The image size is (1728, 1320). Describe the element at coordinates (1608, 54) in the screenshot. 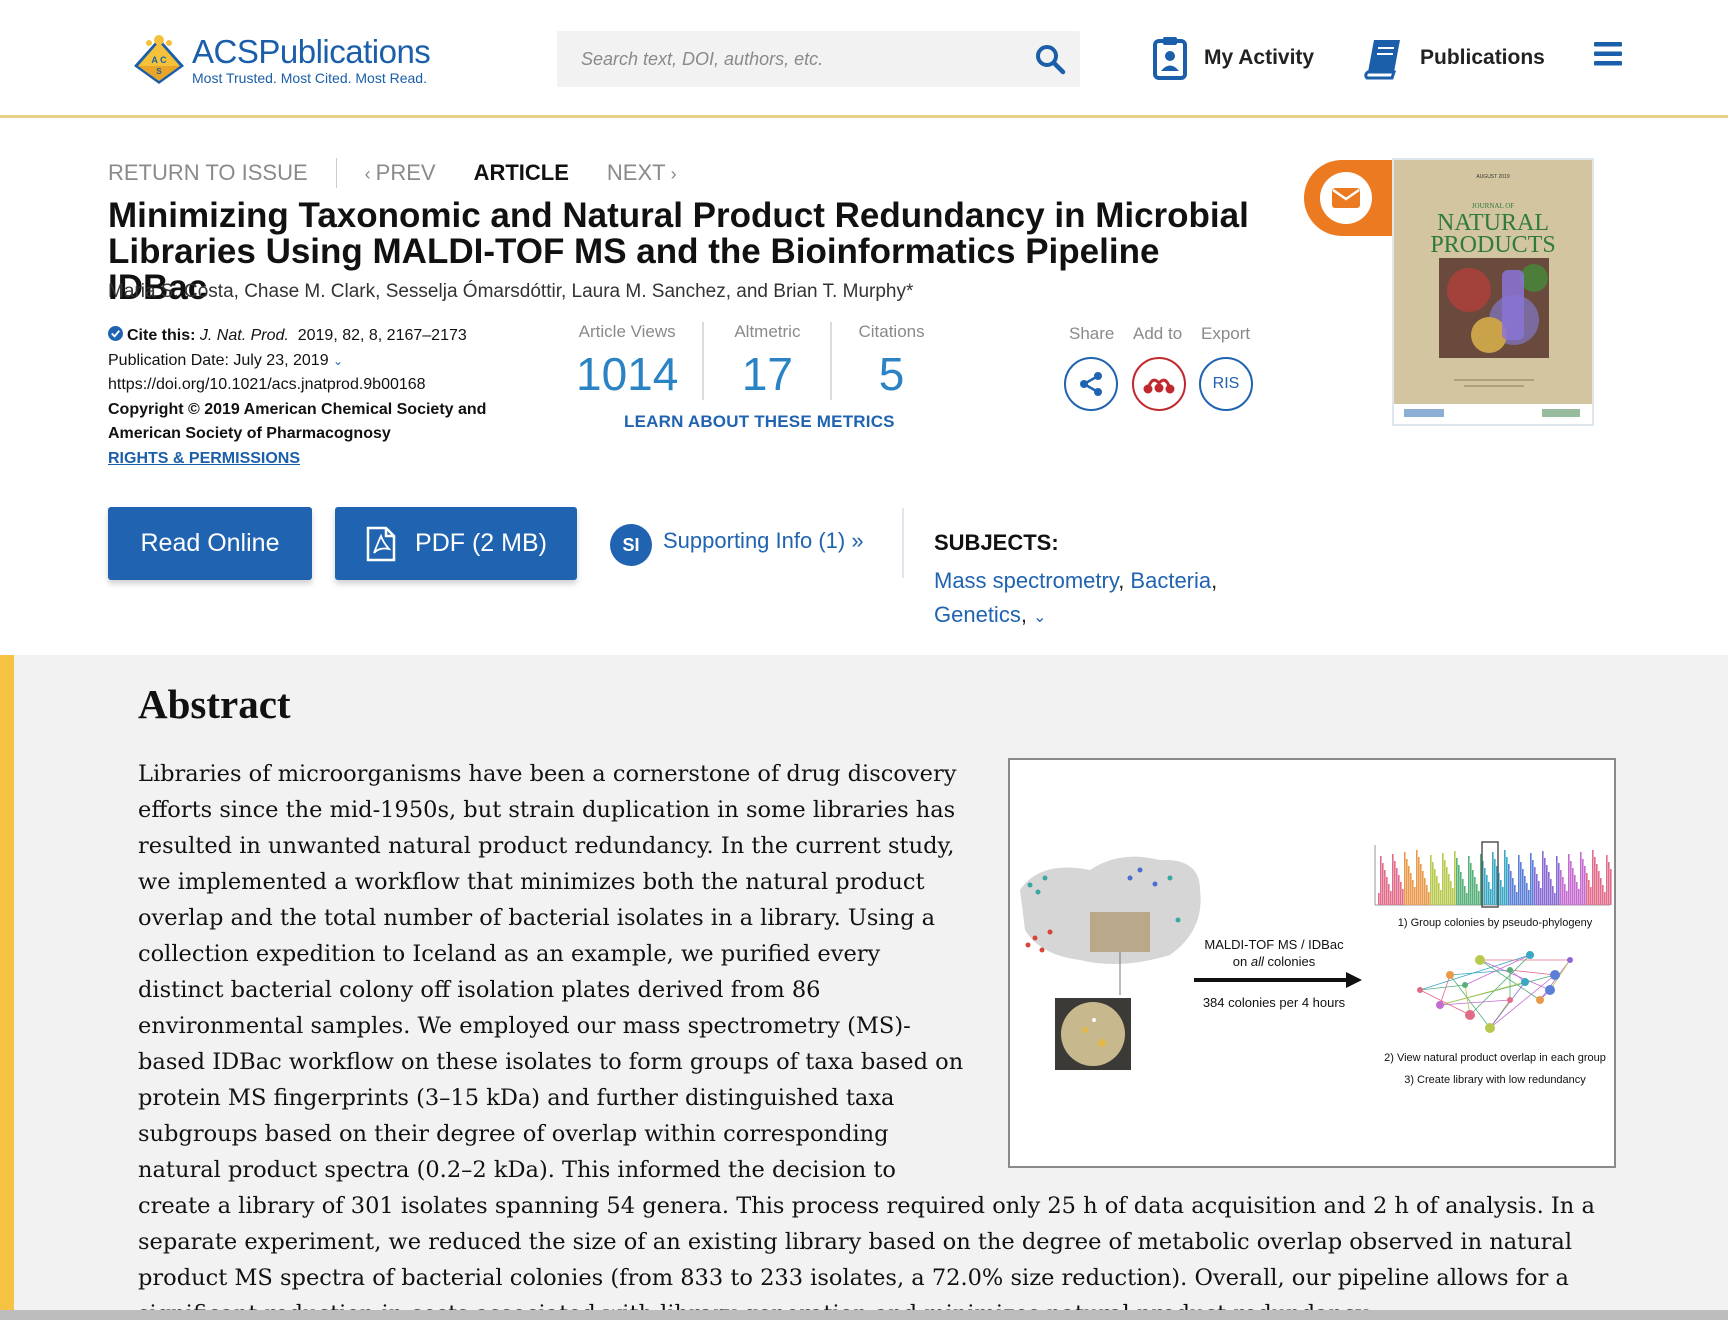

I see `hamburger-menu-icon` at that location.